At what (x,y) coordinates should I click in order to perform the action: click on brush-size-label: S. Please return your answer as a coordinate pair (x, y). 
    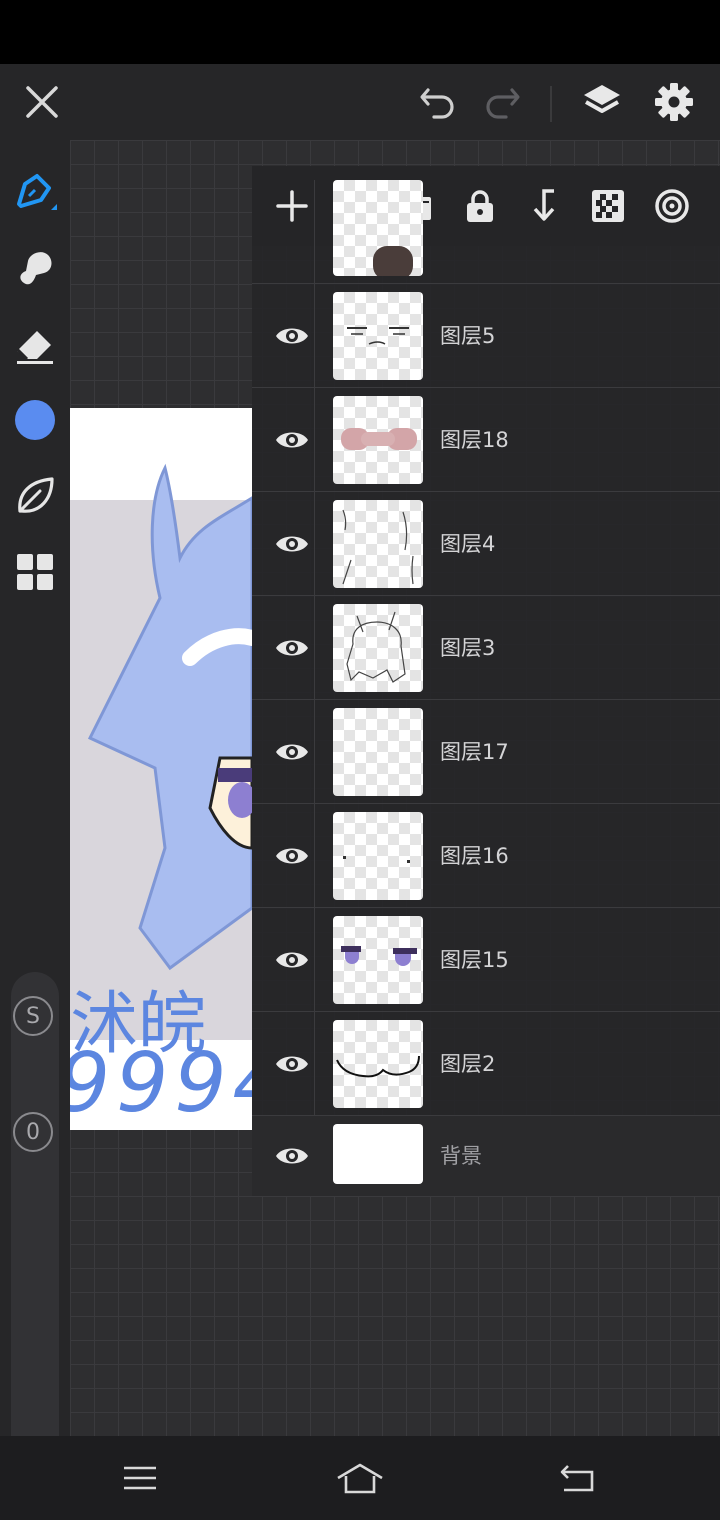
    Looking at the image, I should click on (33, 1016).